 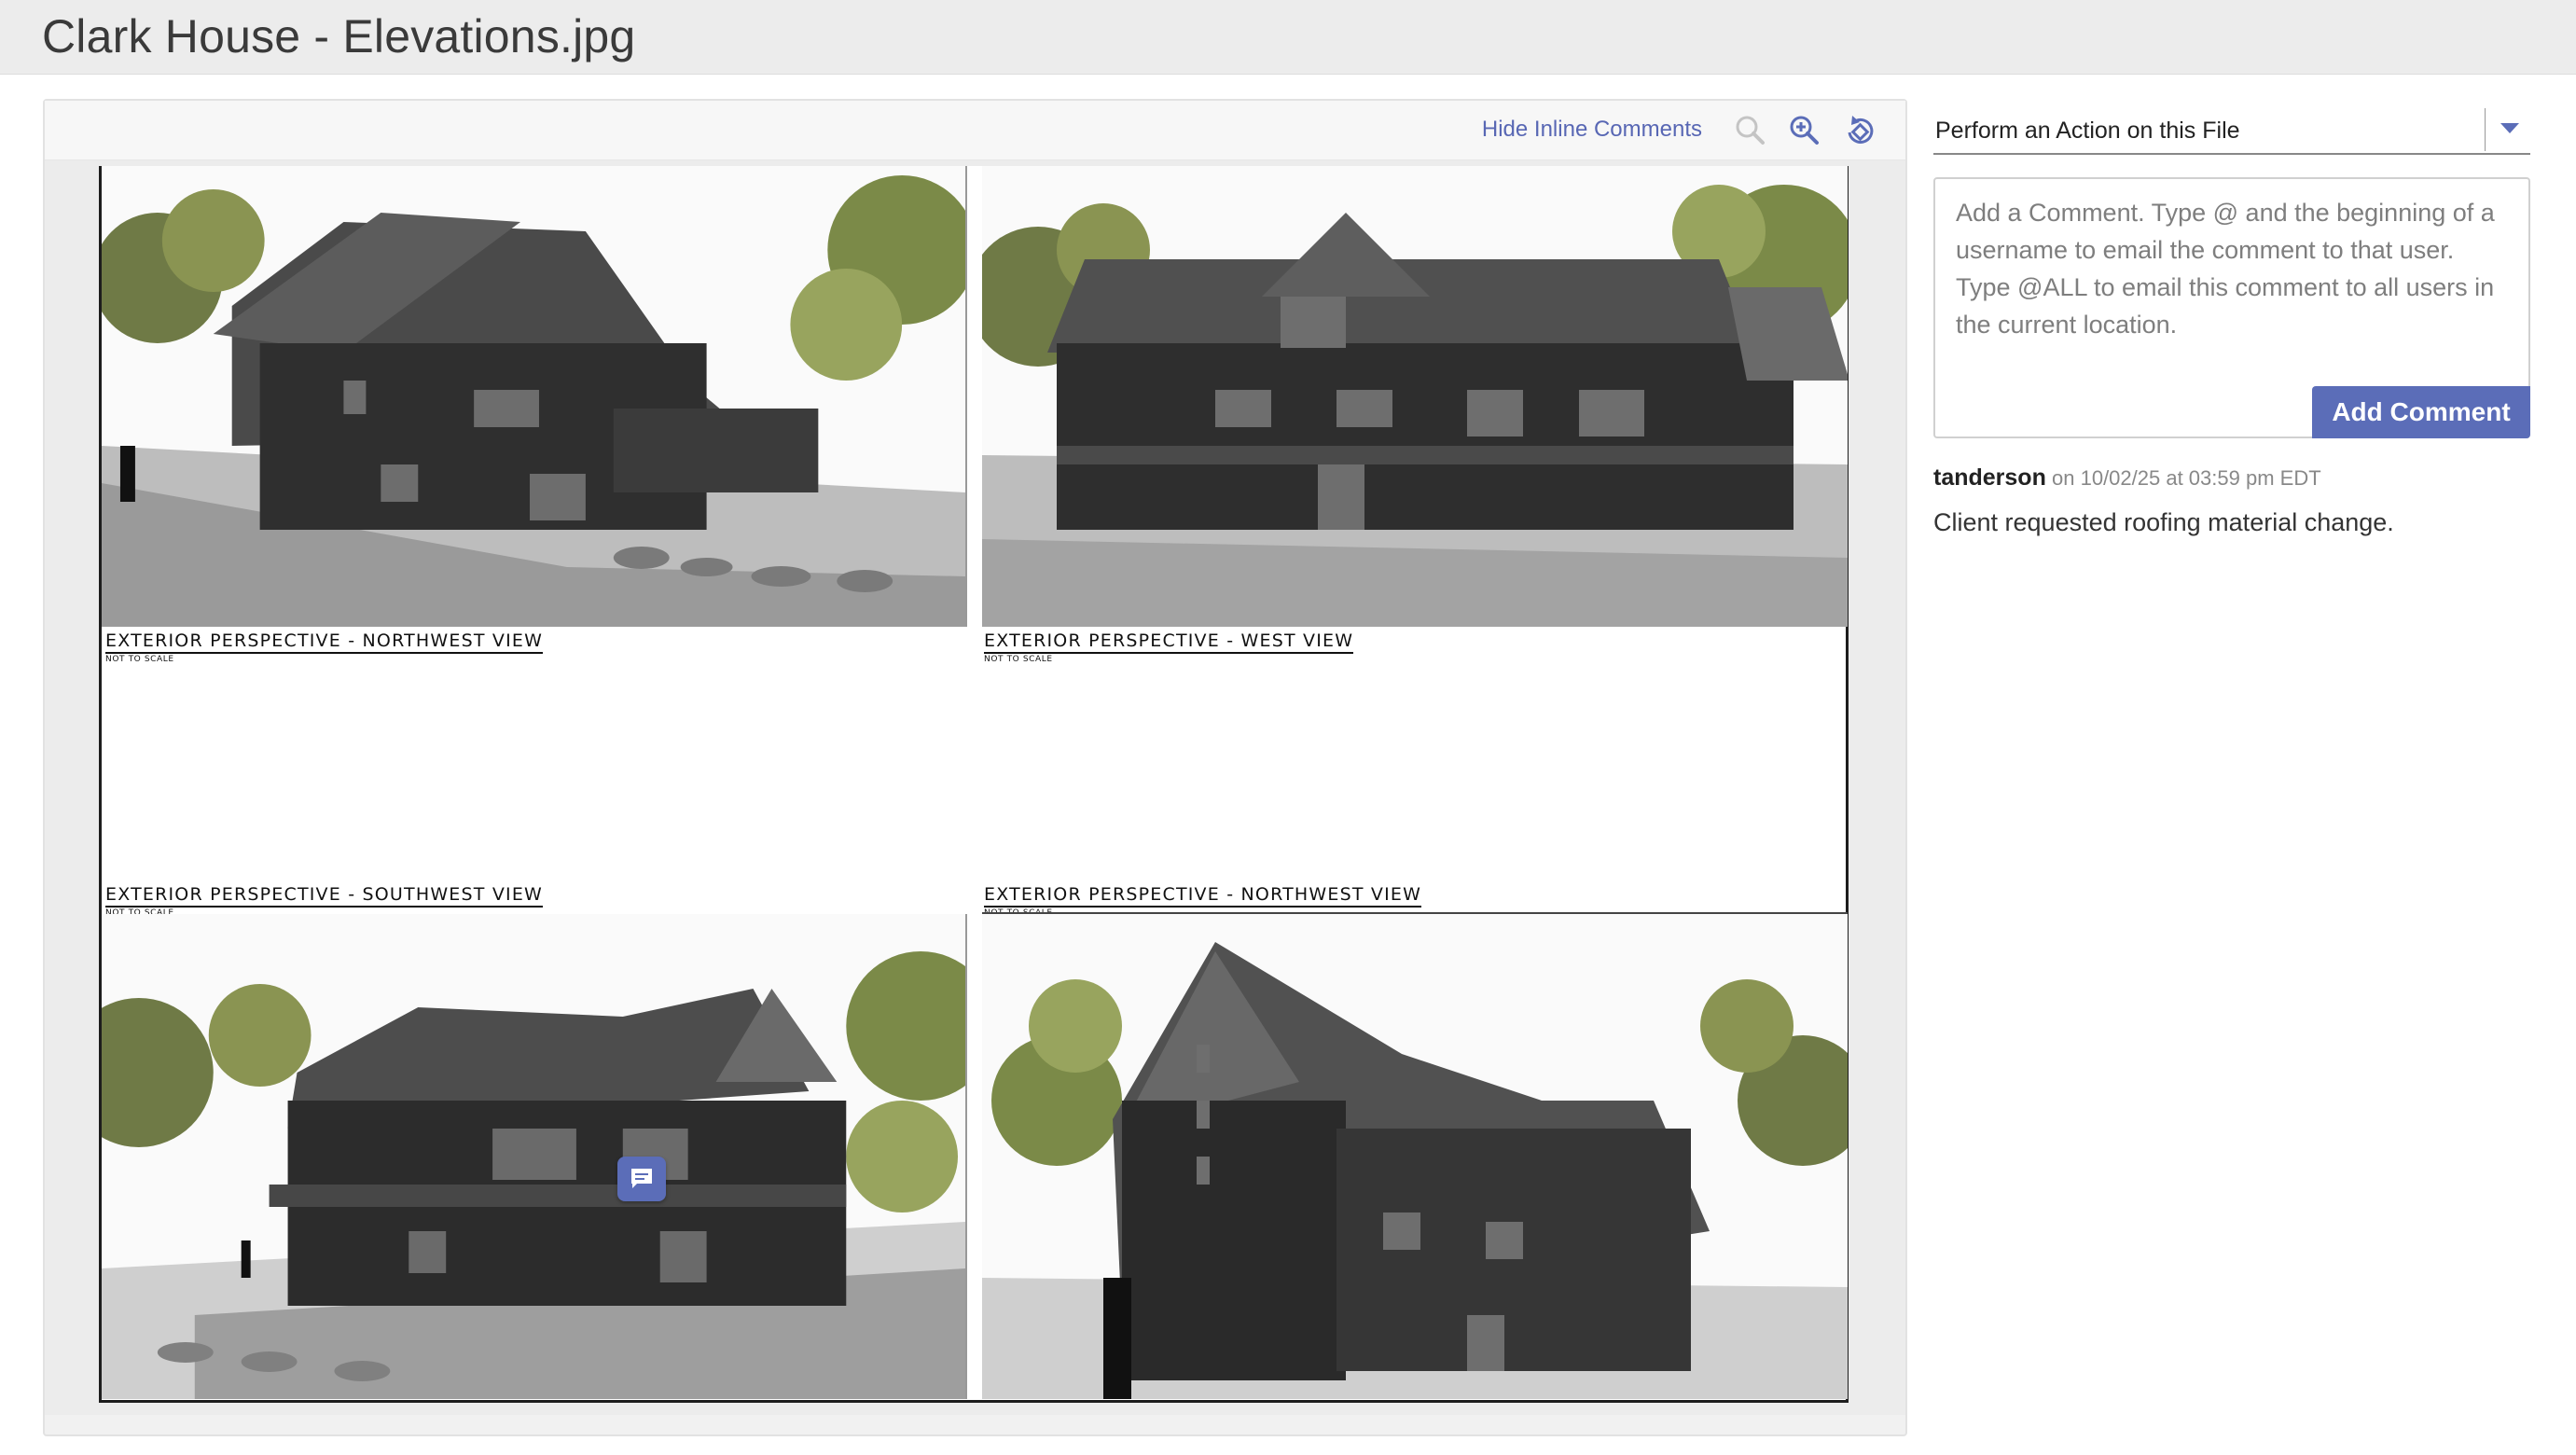 I want to click on title-bar: Clark House - Elevations.jpg, so click(x=1288, y=37).